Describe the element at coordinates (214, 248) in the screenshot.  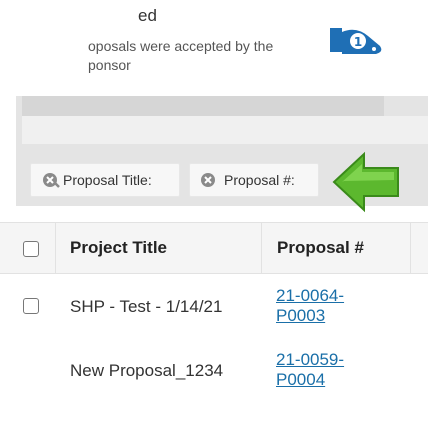
I see `table-header: Project Title Proposal #` at that location.